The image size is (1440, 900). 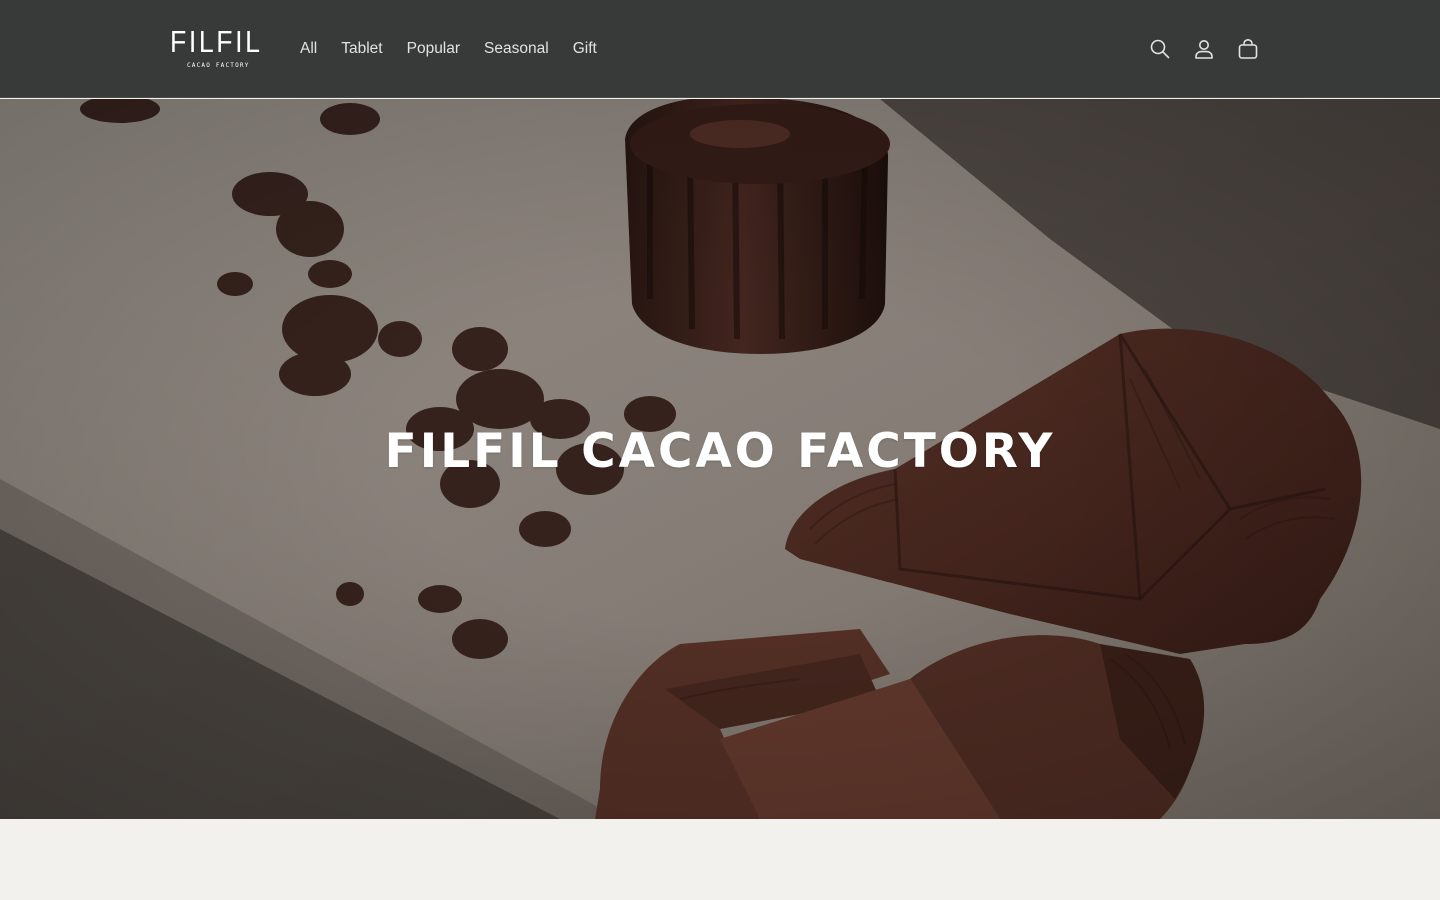 I want to click on account-icon, so click(x=1204, y=49).